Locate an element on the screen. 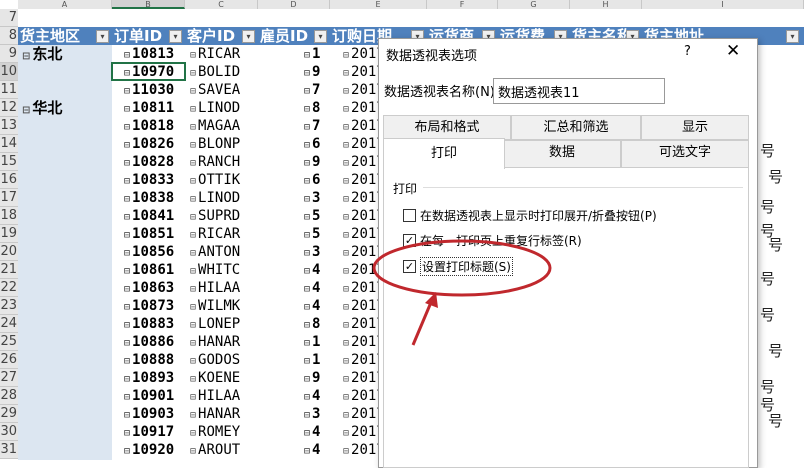 Image resolution: width=804 pixels, height=468 pixels. row-header: 24 is located at coordinates (9, 324).